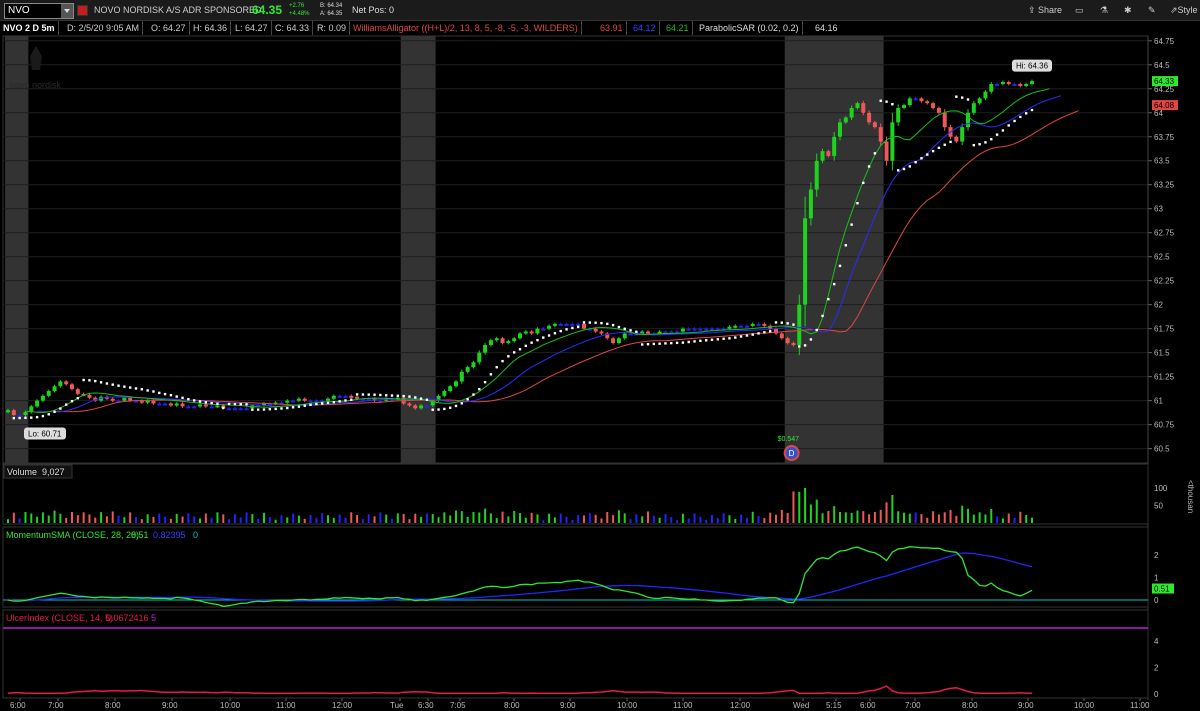 The image size is (1200, 711). Describe the element at coordinates (1164, 81) in the screenshot. I see `last-price-tag: 64.33` at that location.